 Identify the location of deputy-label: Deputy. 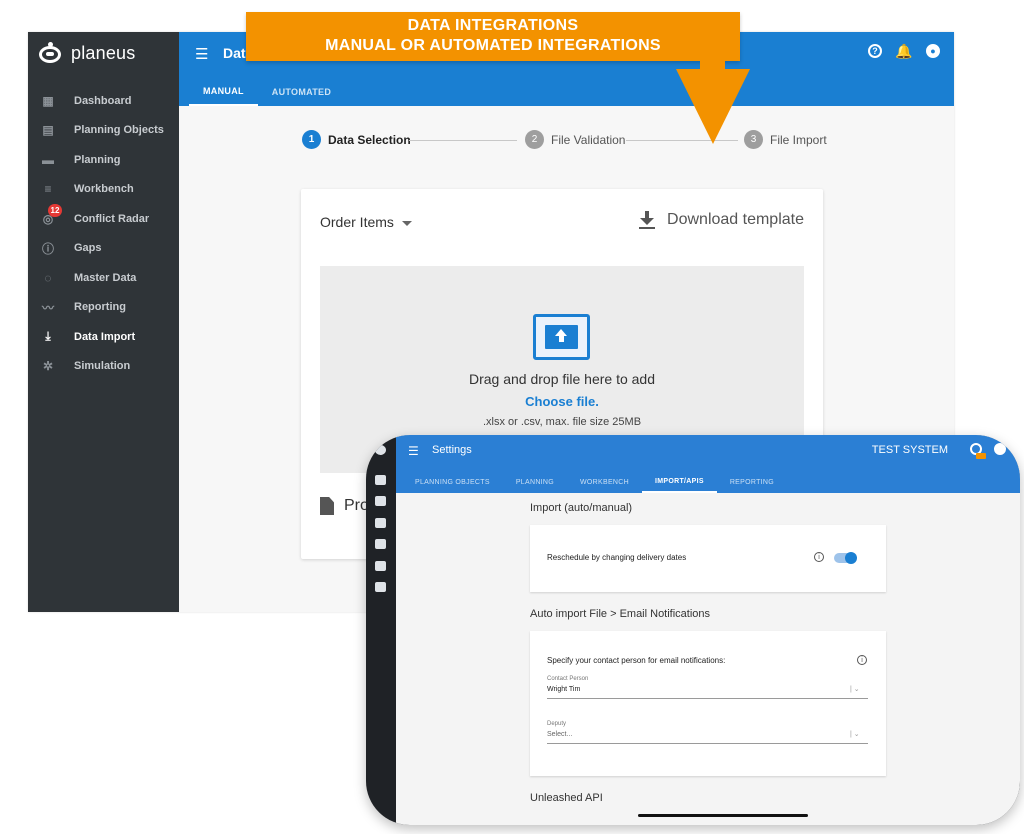
(557, 724).